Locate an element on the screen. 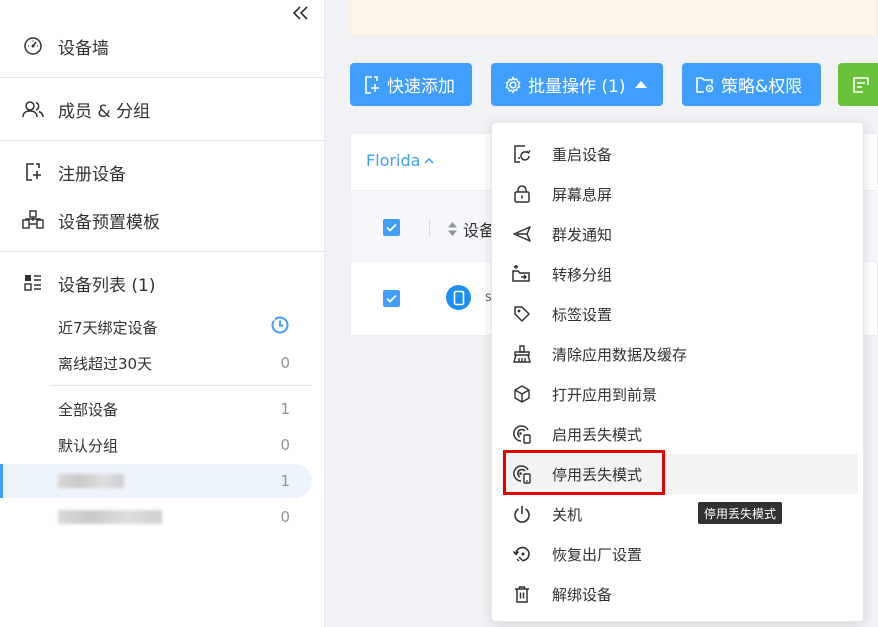 The image size is (878, 627). button-label: 批量操作 (1) is located at coordinates (577, 87).